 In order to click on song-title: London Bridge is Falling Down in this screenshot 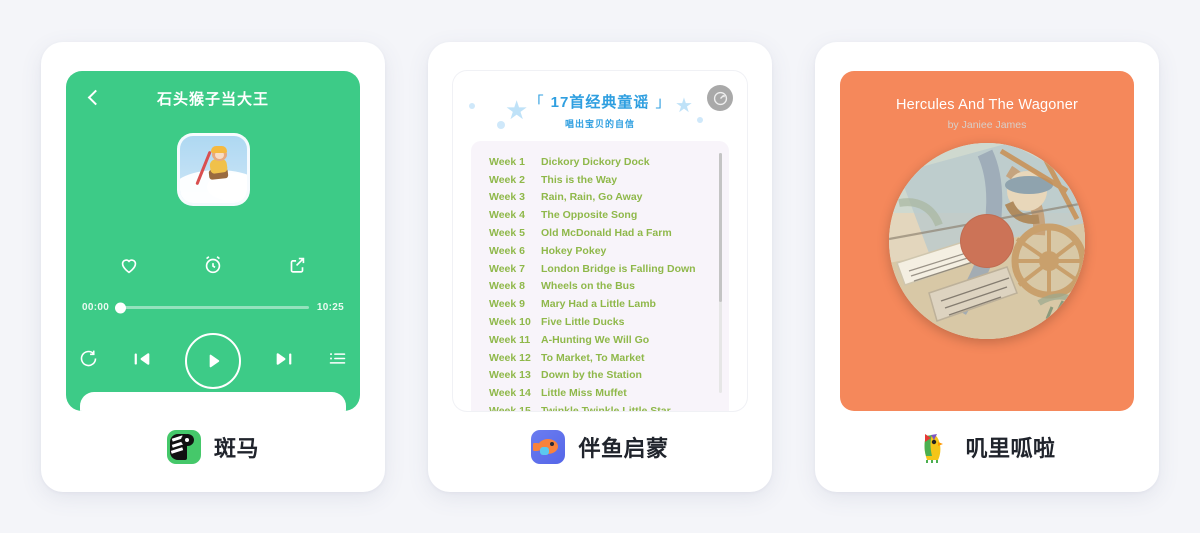, I will do `click(618, 268)`.